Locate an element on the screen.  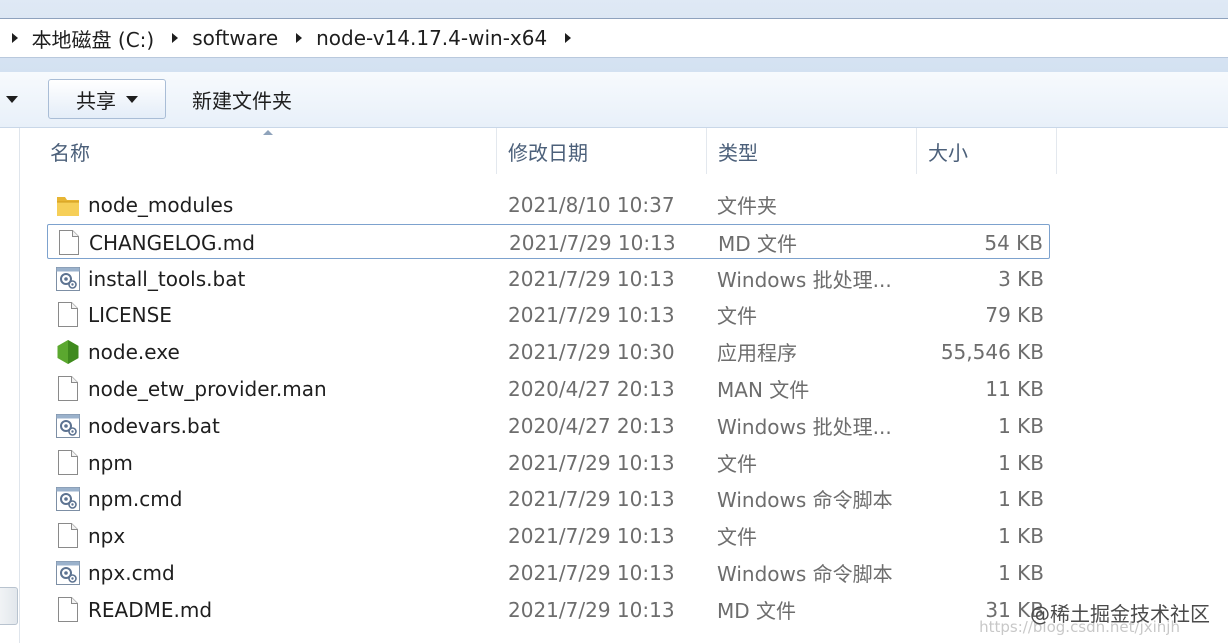
watermark-text: @稀土掘金技术社区 is located at coordinates (1120, 614).